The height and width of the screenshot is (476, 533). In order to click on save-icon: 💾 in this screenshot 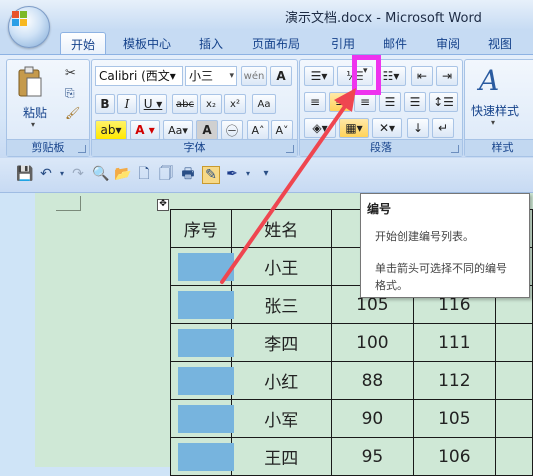, I will do `click(24, 174)`.